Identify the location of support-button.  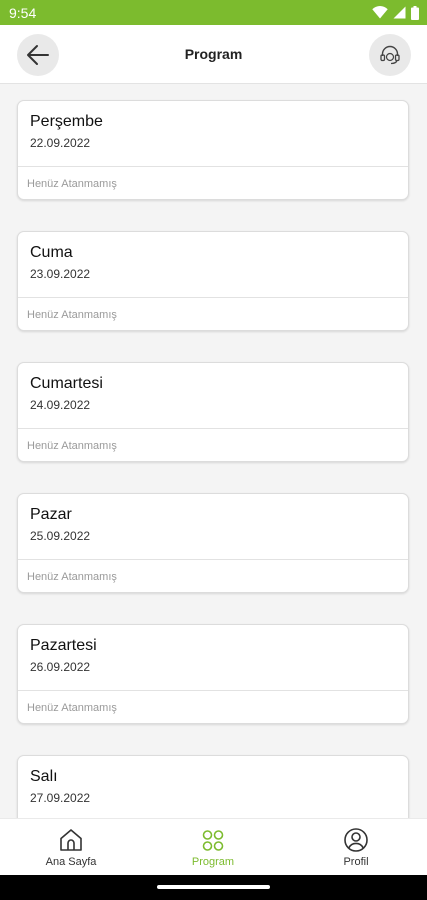
(390, 55).